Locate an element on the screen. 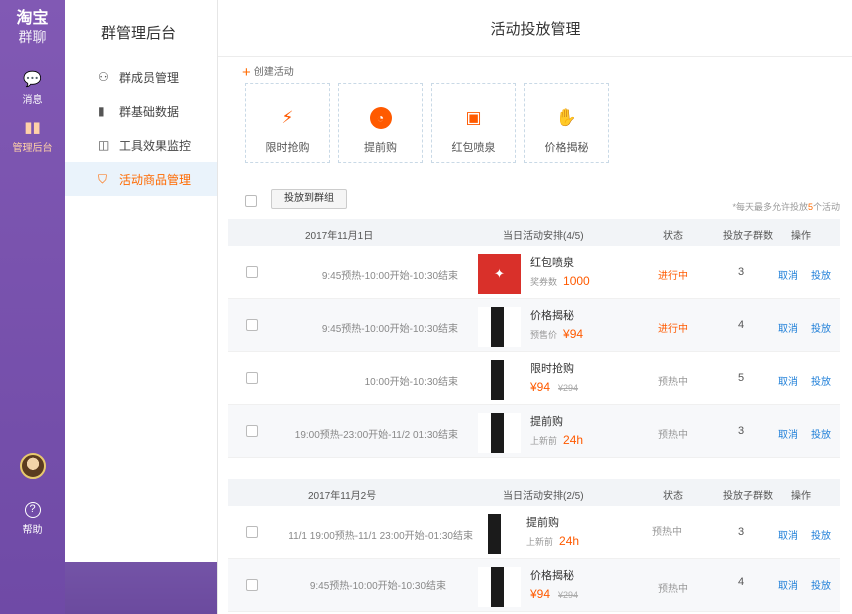 The image size is (852, 614). sidebar-item-monitor: ◫ 工具效果监控 is located at coordinates (141, 145).